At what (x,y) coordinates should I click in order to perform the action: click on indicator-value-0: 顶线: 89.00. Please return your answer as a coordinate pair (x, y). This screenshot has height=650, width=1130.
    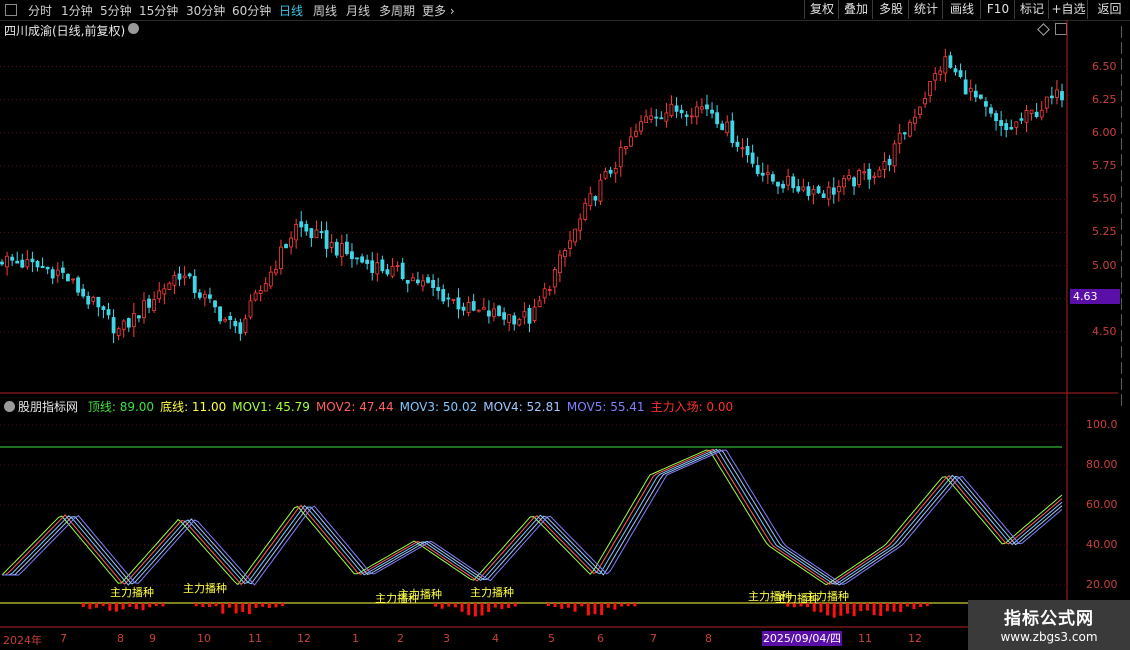
    Looking at the image, I should click on (121, 407).